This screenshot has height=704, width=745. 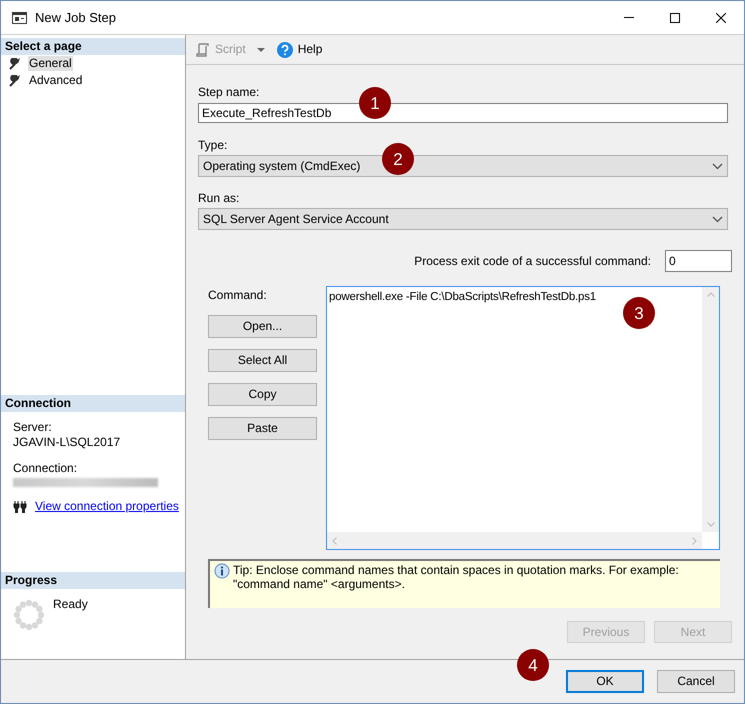 I want to click on server-value: JGAVIN-L\SQL2017, so click(x=67, y=442).